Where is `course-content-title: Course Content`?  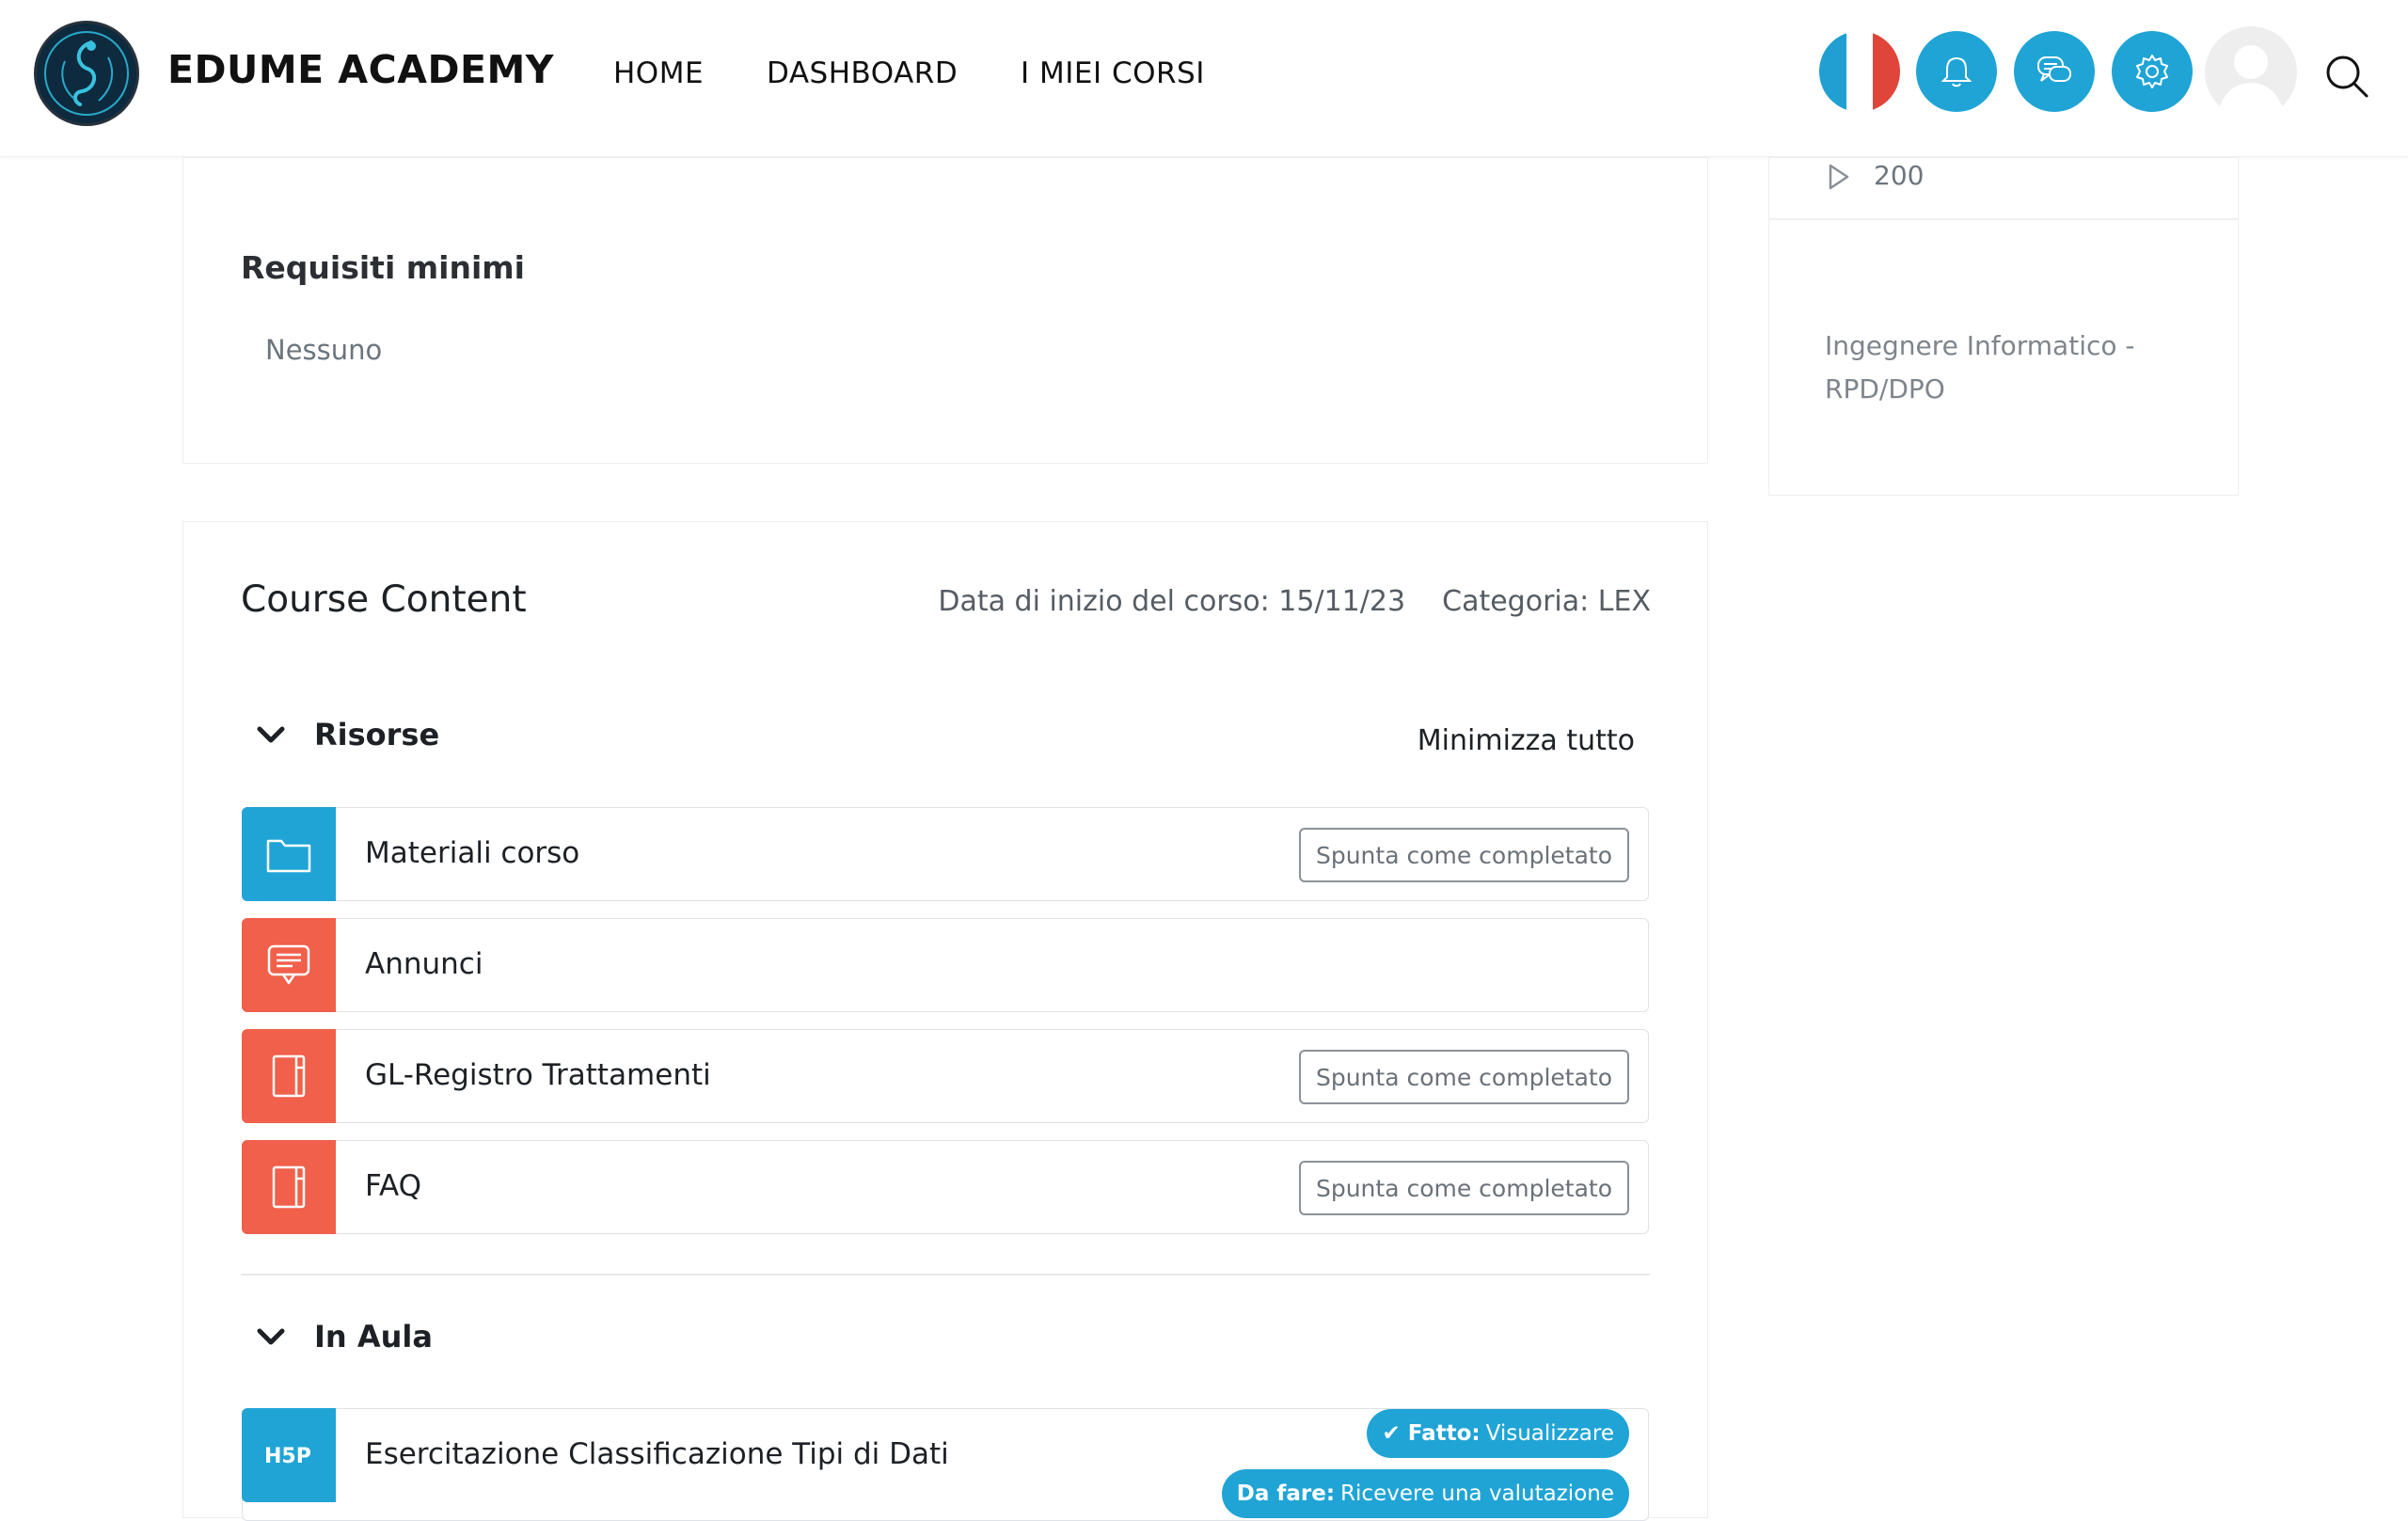
course-content-title: Course Content is located at coordinates (384, 600).